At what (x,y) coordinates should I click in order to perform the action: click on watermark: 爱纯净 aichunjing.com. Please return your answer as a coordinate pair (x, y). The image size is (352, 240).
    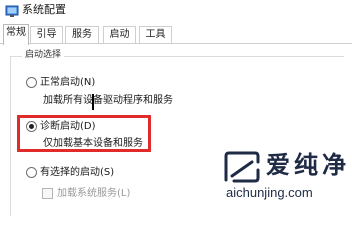
    Looking at the image, I should click on (287, 176).